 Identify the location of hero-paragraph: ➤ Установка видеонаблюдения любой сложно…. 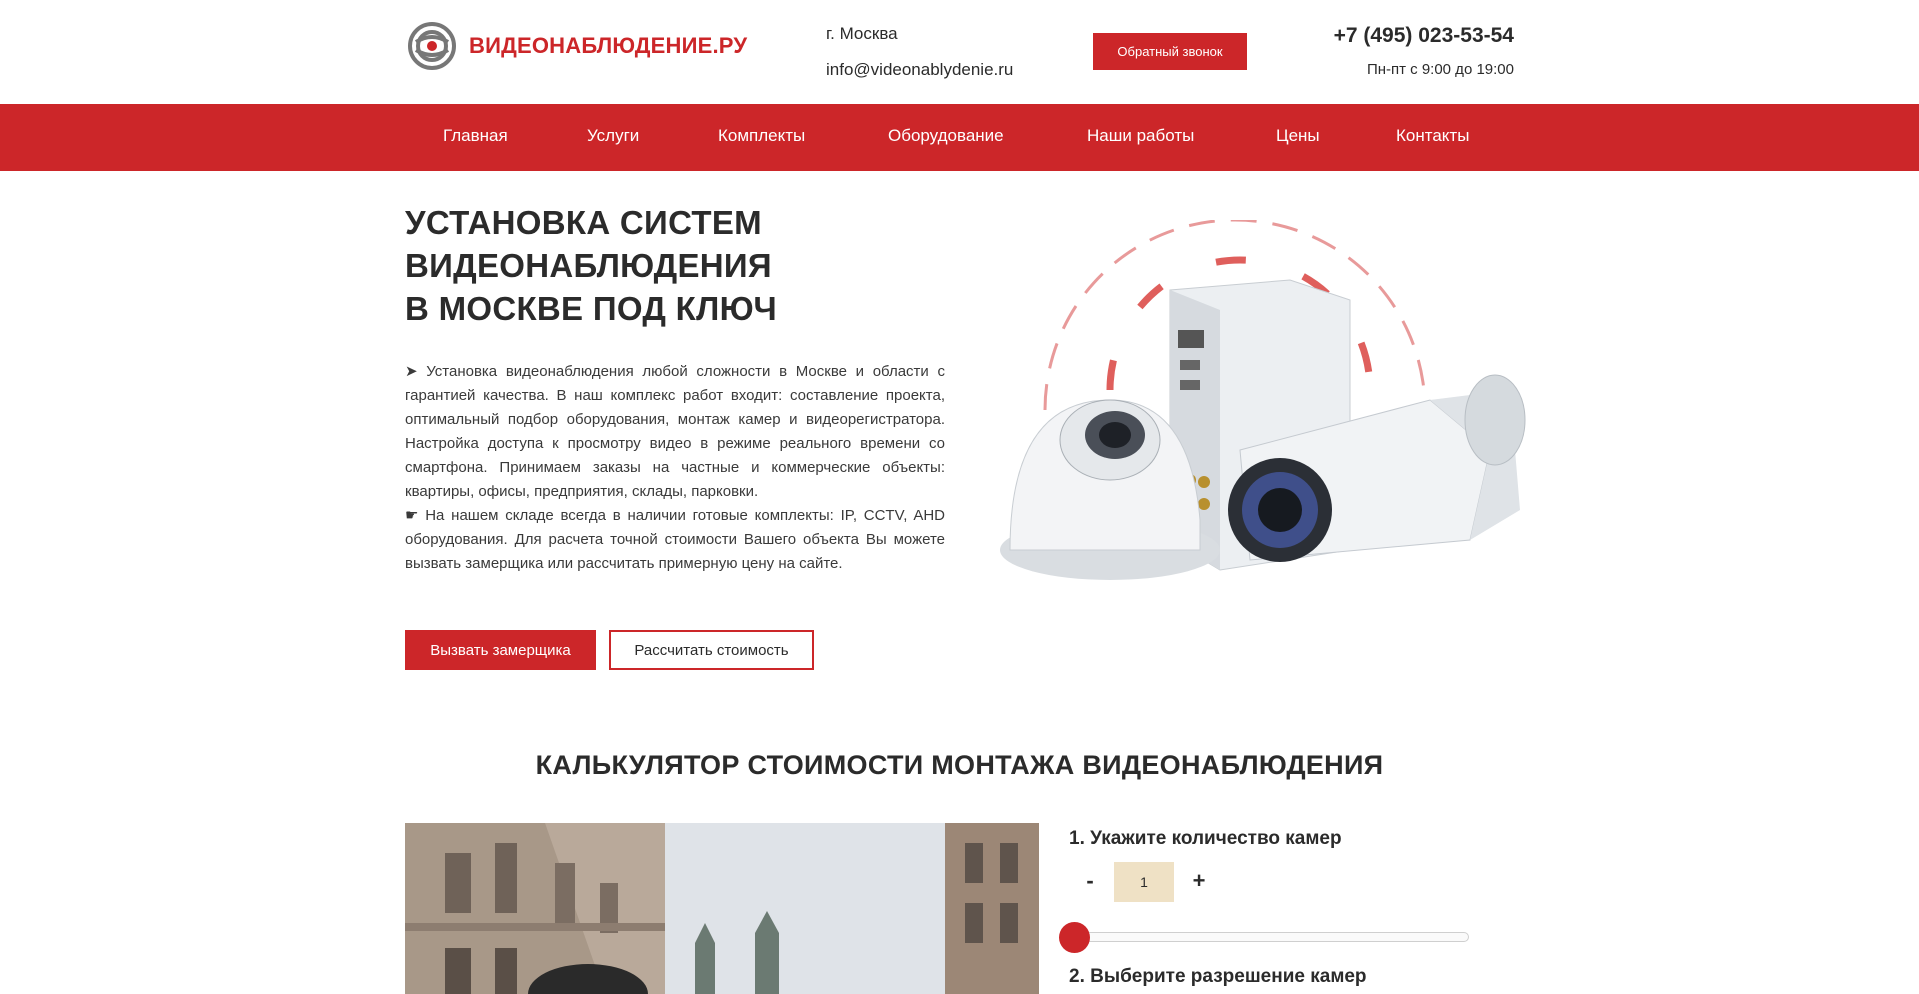
(675, 431).